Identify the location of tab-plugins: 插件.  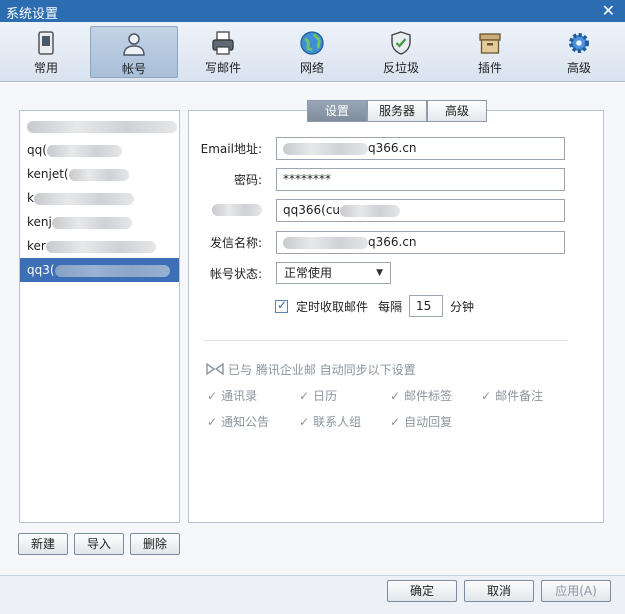
(490, 52).